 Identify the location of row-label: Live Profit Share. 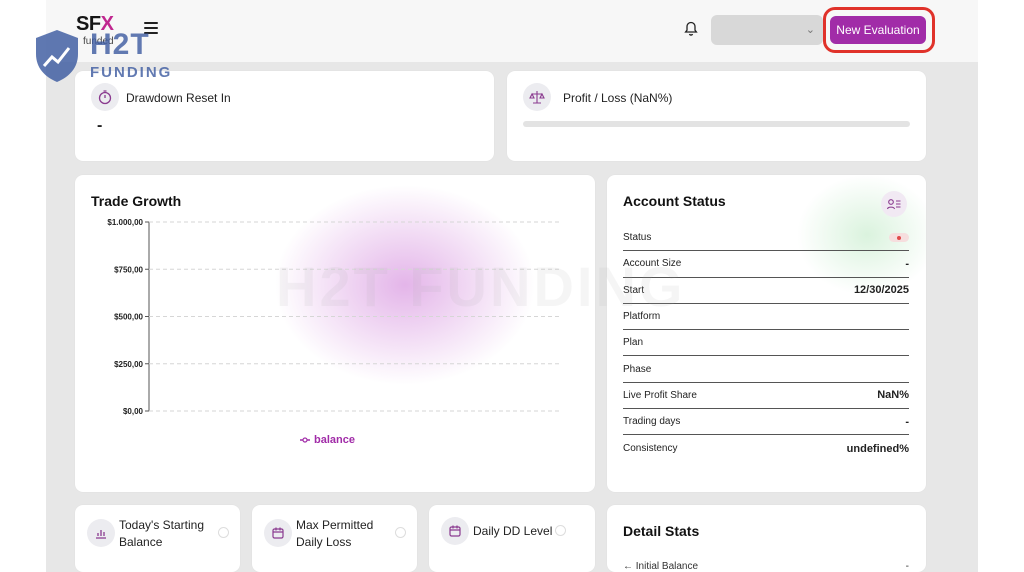
(660, 395).